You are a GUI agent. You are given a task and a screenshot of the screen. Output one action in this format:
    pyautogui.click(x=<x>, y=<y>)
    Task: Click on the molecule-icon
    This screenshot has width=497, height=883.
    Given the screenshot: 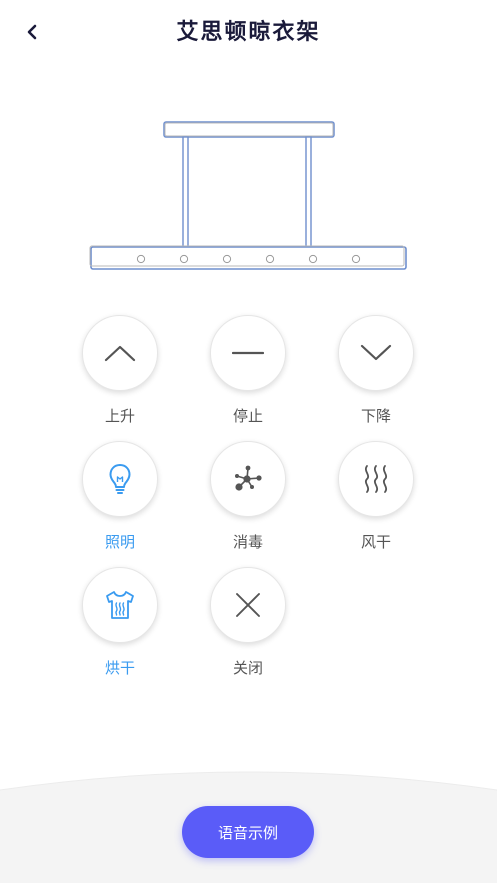 What is the action you would take?
    pyautogui.click(x=248, y=478)
    